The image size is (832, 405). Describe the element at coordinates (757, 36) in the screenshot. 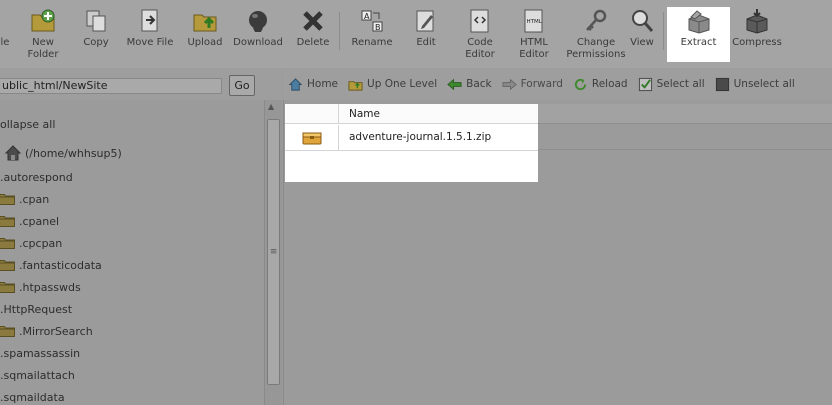

I see `compress-button: Compress` at that location.